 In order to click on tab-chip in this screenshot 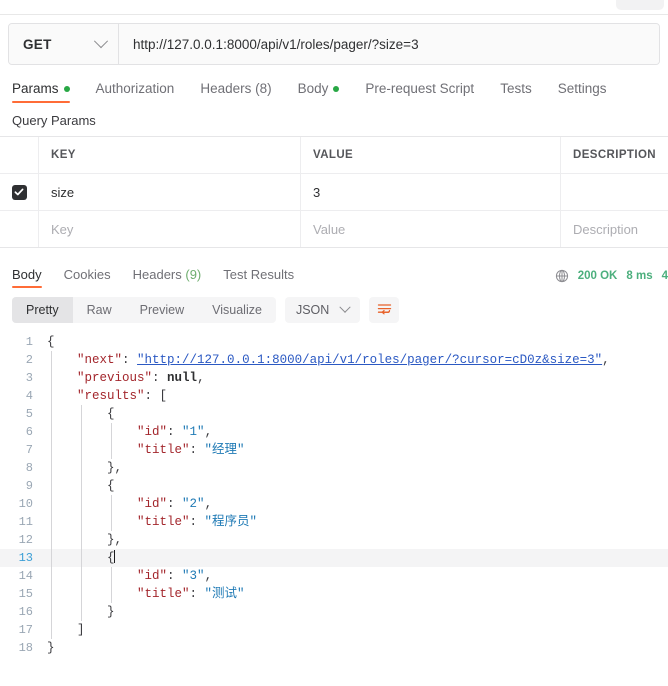, I will do `click(640, 5)`.